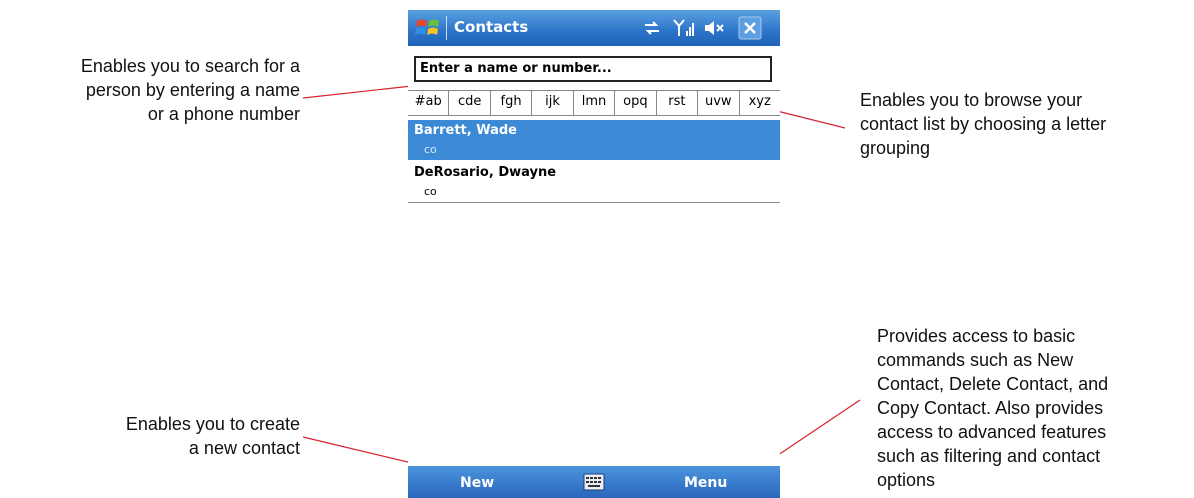 Image resolution: width=1194 pixels, height=498 pixels. What do you see at coordinates (906, 480) in the screenshot?
I see `callout-line-text: options` at bounding box center [906, 480].